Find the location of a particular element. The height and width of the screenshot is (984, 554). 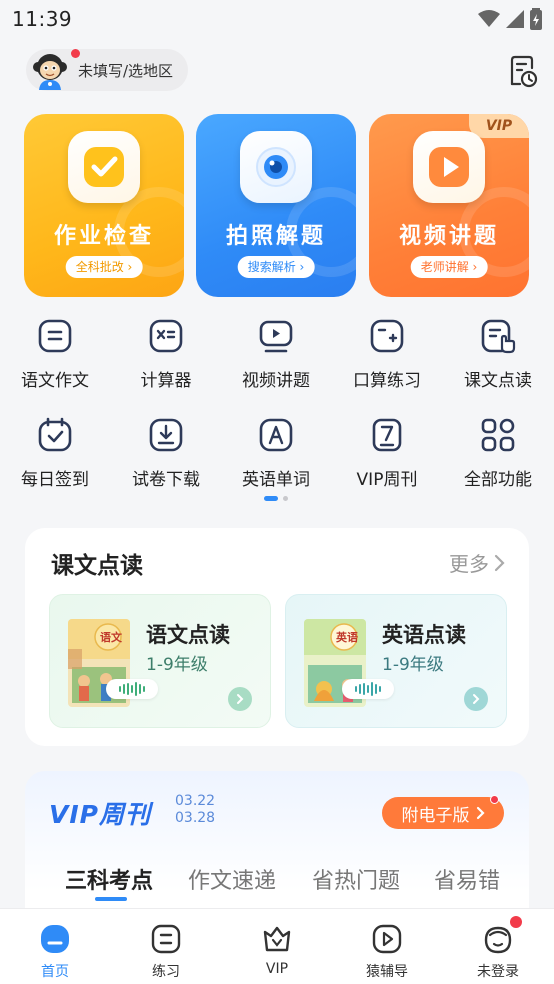

vip-weekly-icon is located at coordinates (387, 435).